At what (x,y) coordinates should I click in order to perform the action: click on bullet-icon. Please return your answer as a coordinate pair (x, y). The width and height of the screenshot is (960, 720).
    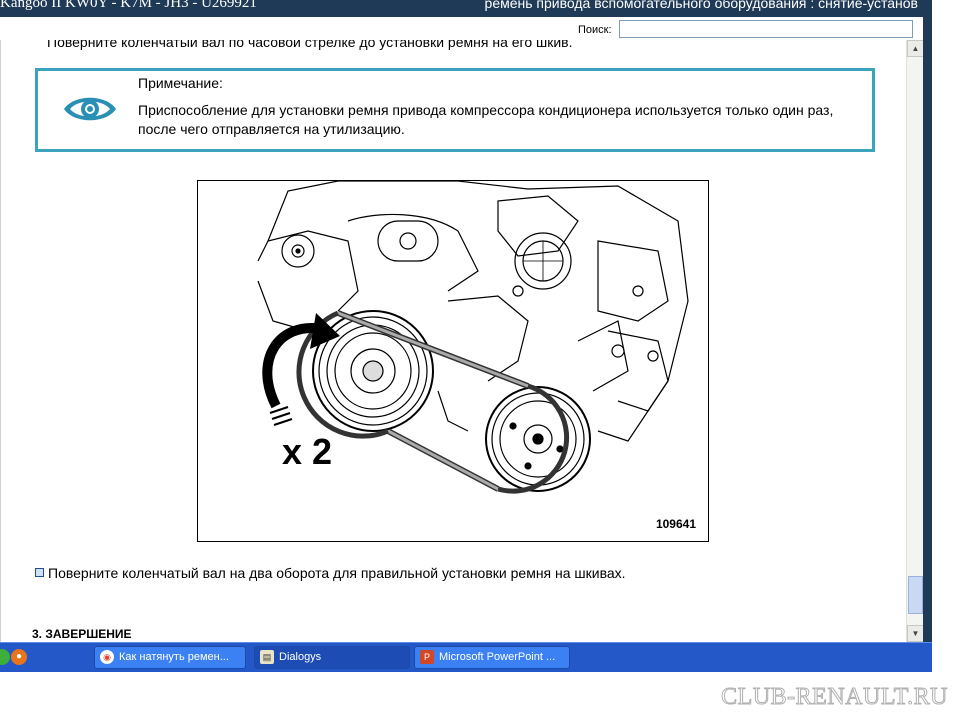
    Looking at the image, I should click on (39, 572).